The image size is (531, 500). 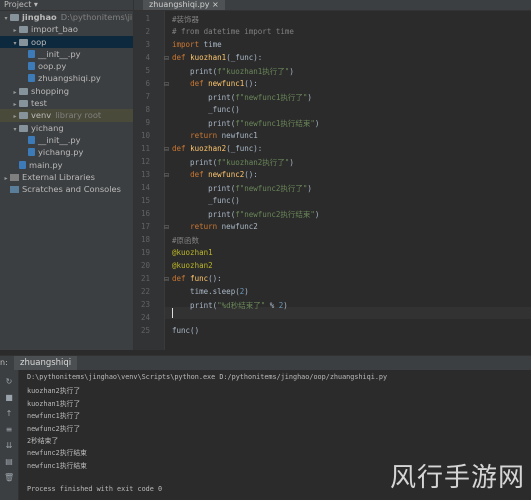 What do you see at coordinates (9, 414) in the screenshot?
I see `scroll-up-icon: ↑` at bounding box center [9, 414].